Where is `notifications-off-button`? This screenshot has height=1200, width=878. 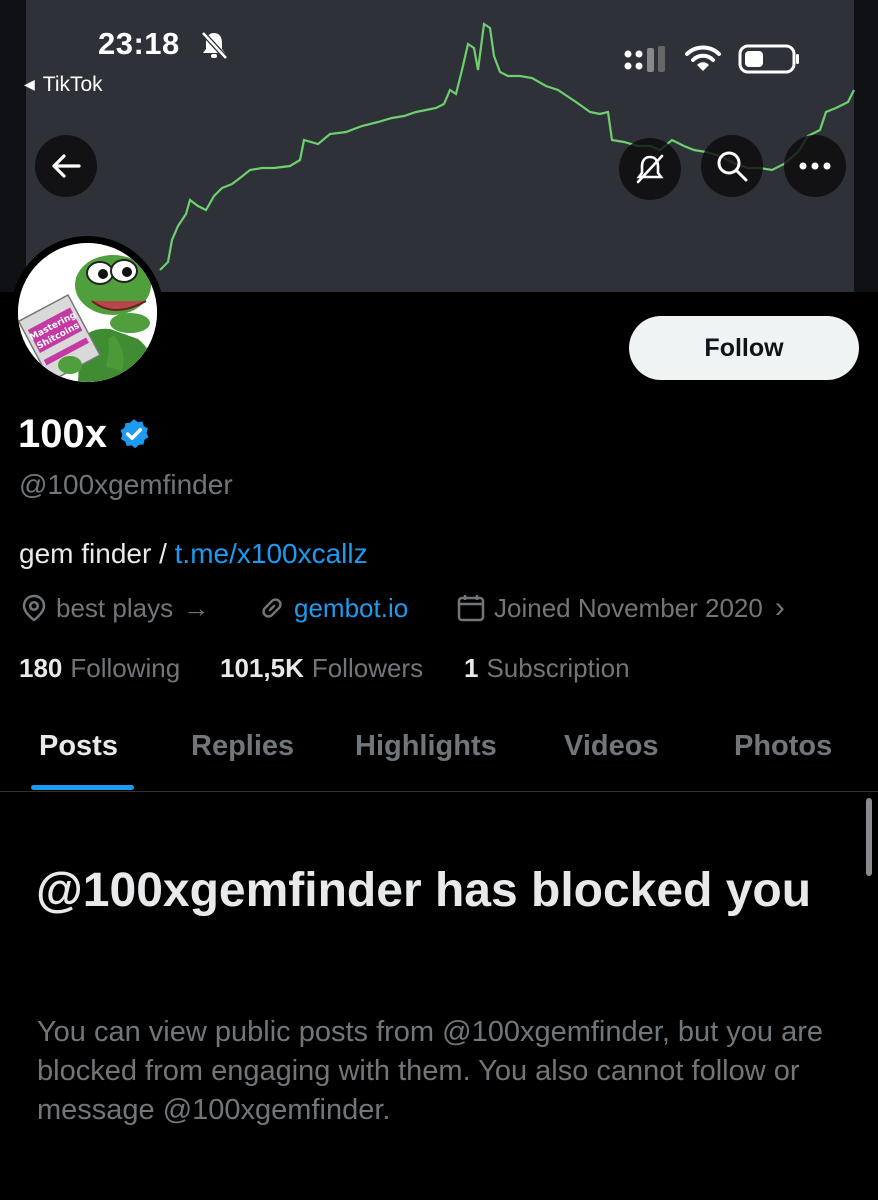 notifications-off-button is located at coordinates (650, 169).